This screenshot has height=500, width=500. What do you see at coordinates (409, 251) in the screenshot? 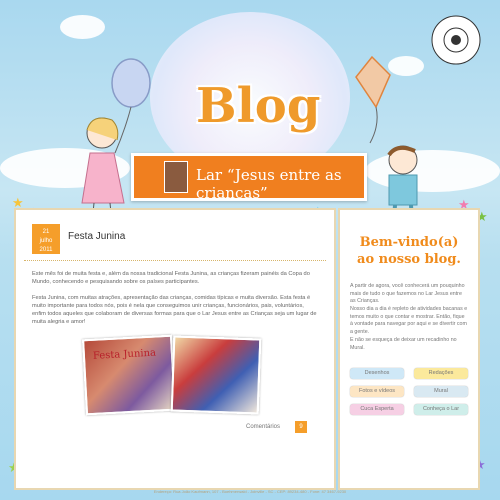
I see `welcome-heading: Bem-vindo(a) ao nosso blog.` at bounding box center [409, 251].